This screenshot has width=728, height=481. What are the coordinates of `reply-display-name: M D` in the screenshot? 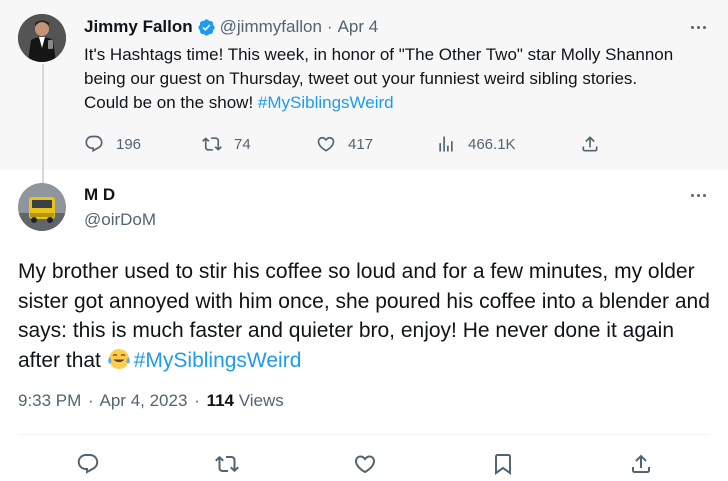 It's located at (99, 195).